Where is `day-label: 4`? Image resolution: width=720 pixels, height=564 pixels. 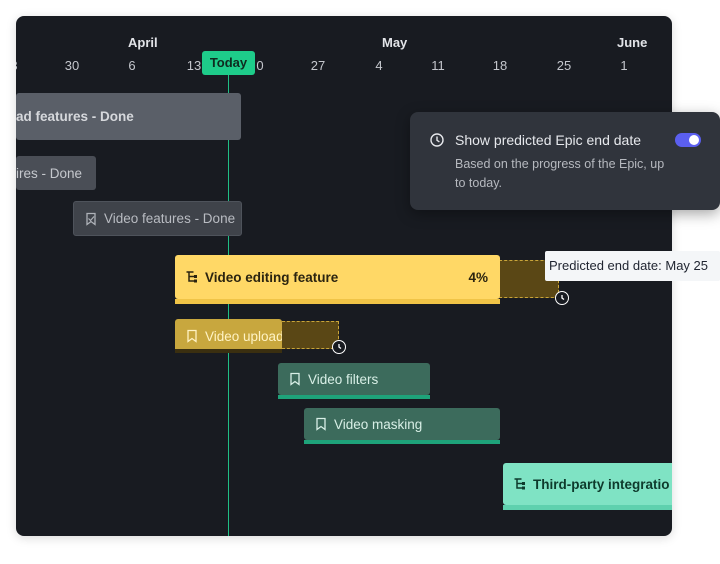 day-label: 4 is located at coordinates (379, 65).